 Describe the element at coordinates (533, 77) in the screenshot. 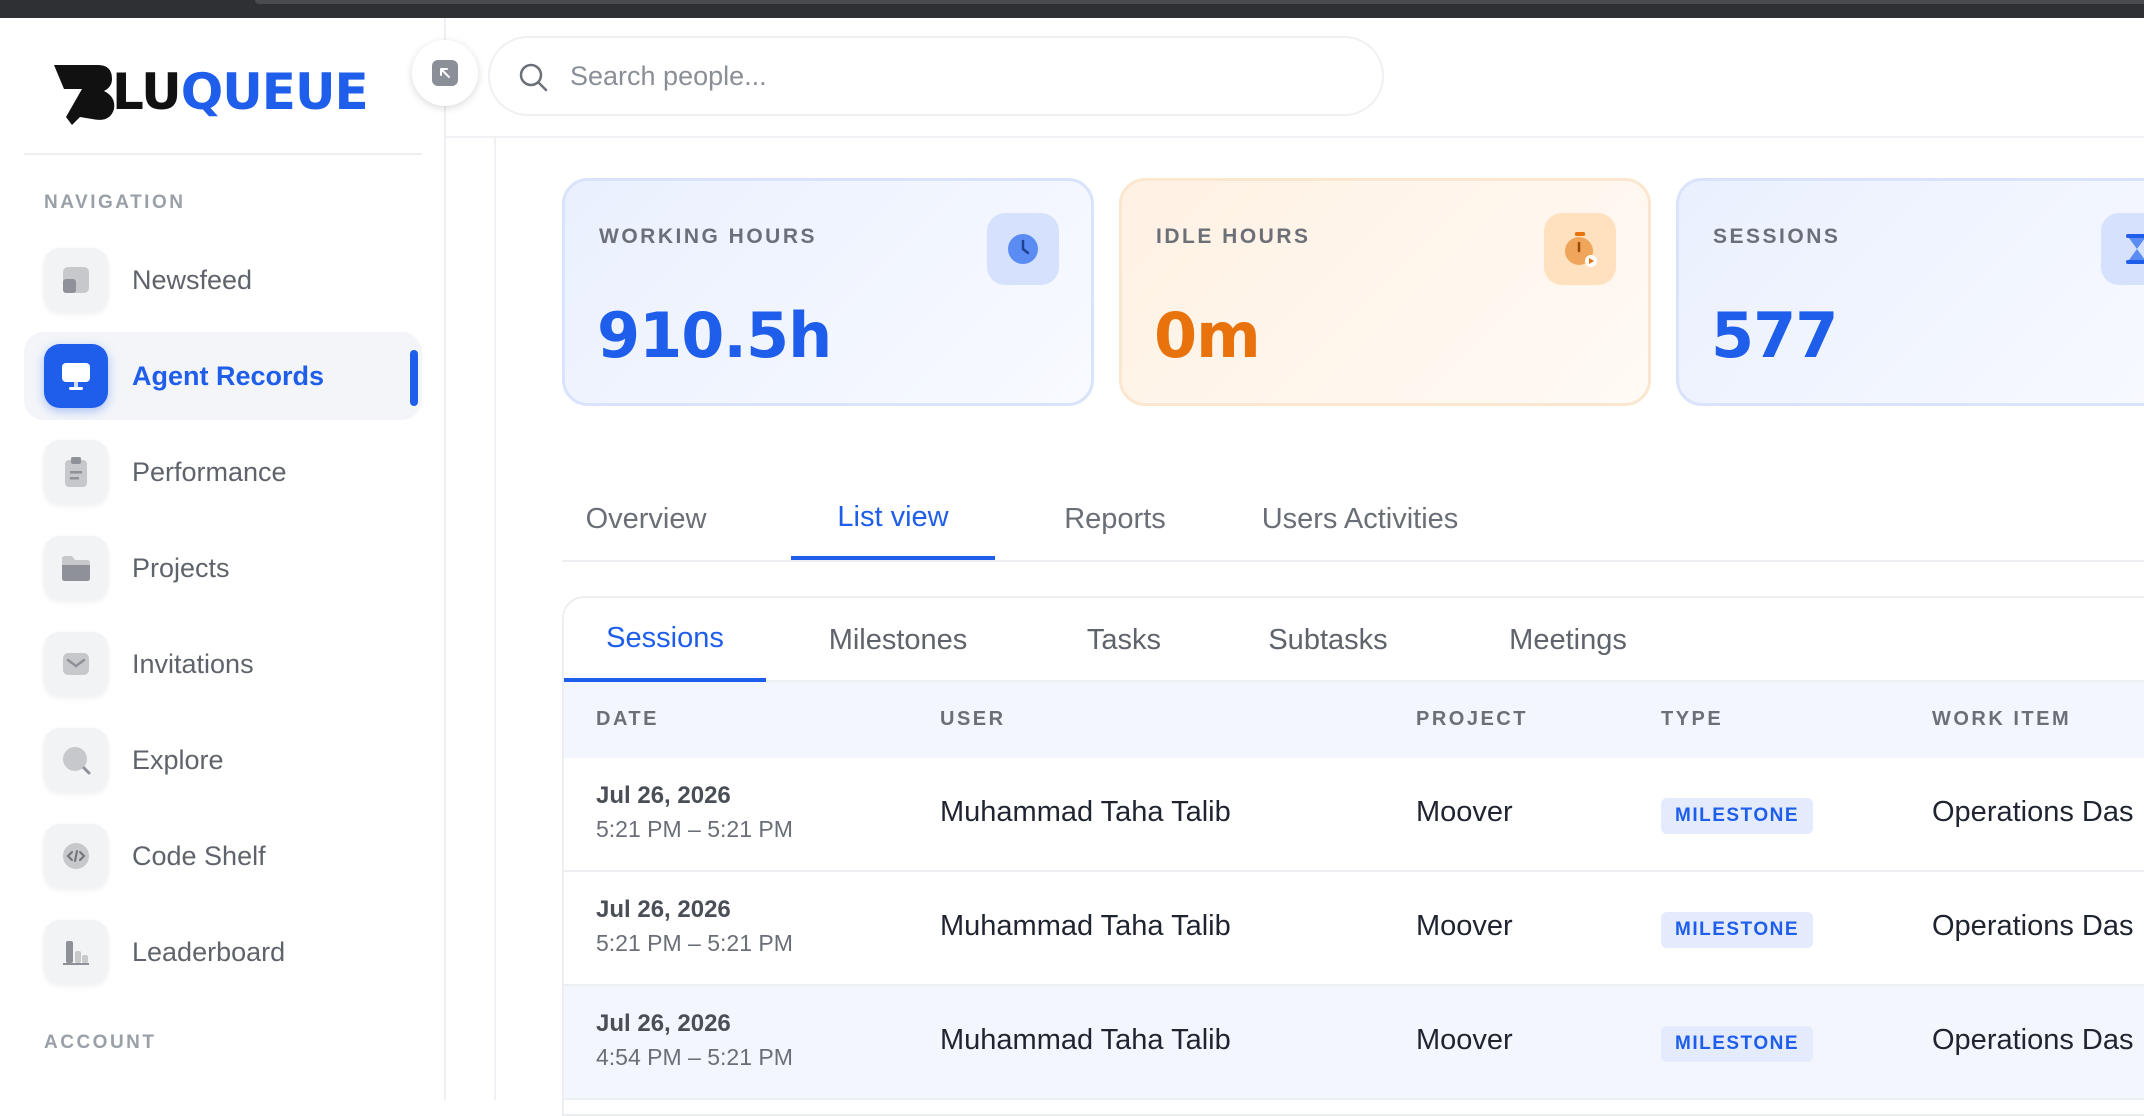

I see `search-icon` at that location.